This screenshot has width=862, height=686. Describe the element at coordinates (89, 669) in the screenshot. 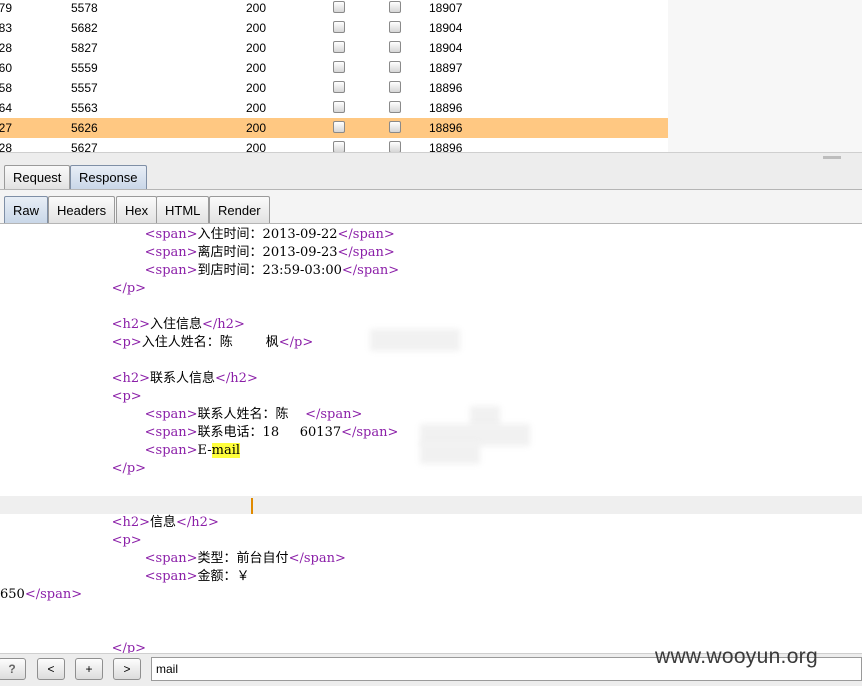

I see `add-button: +` at that location.